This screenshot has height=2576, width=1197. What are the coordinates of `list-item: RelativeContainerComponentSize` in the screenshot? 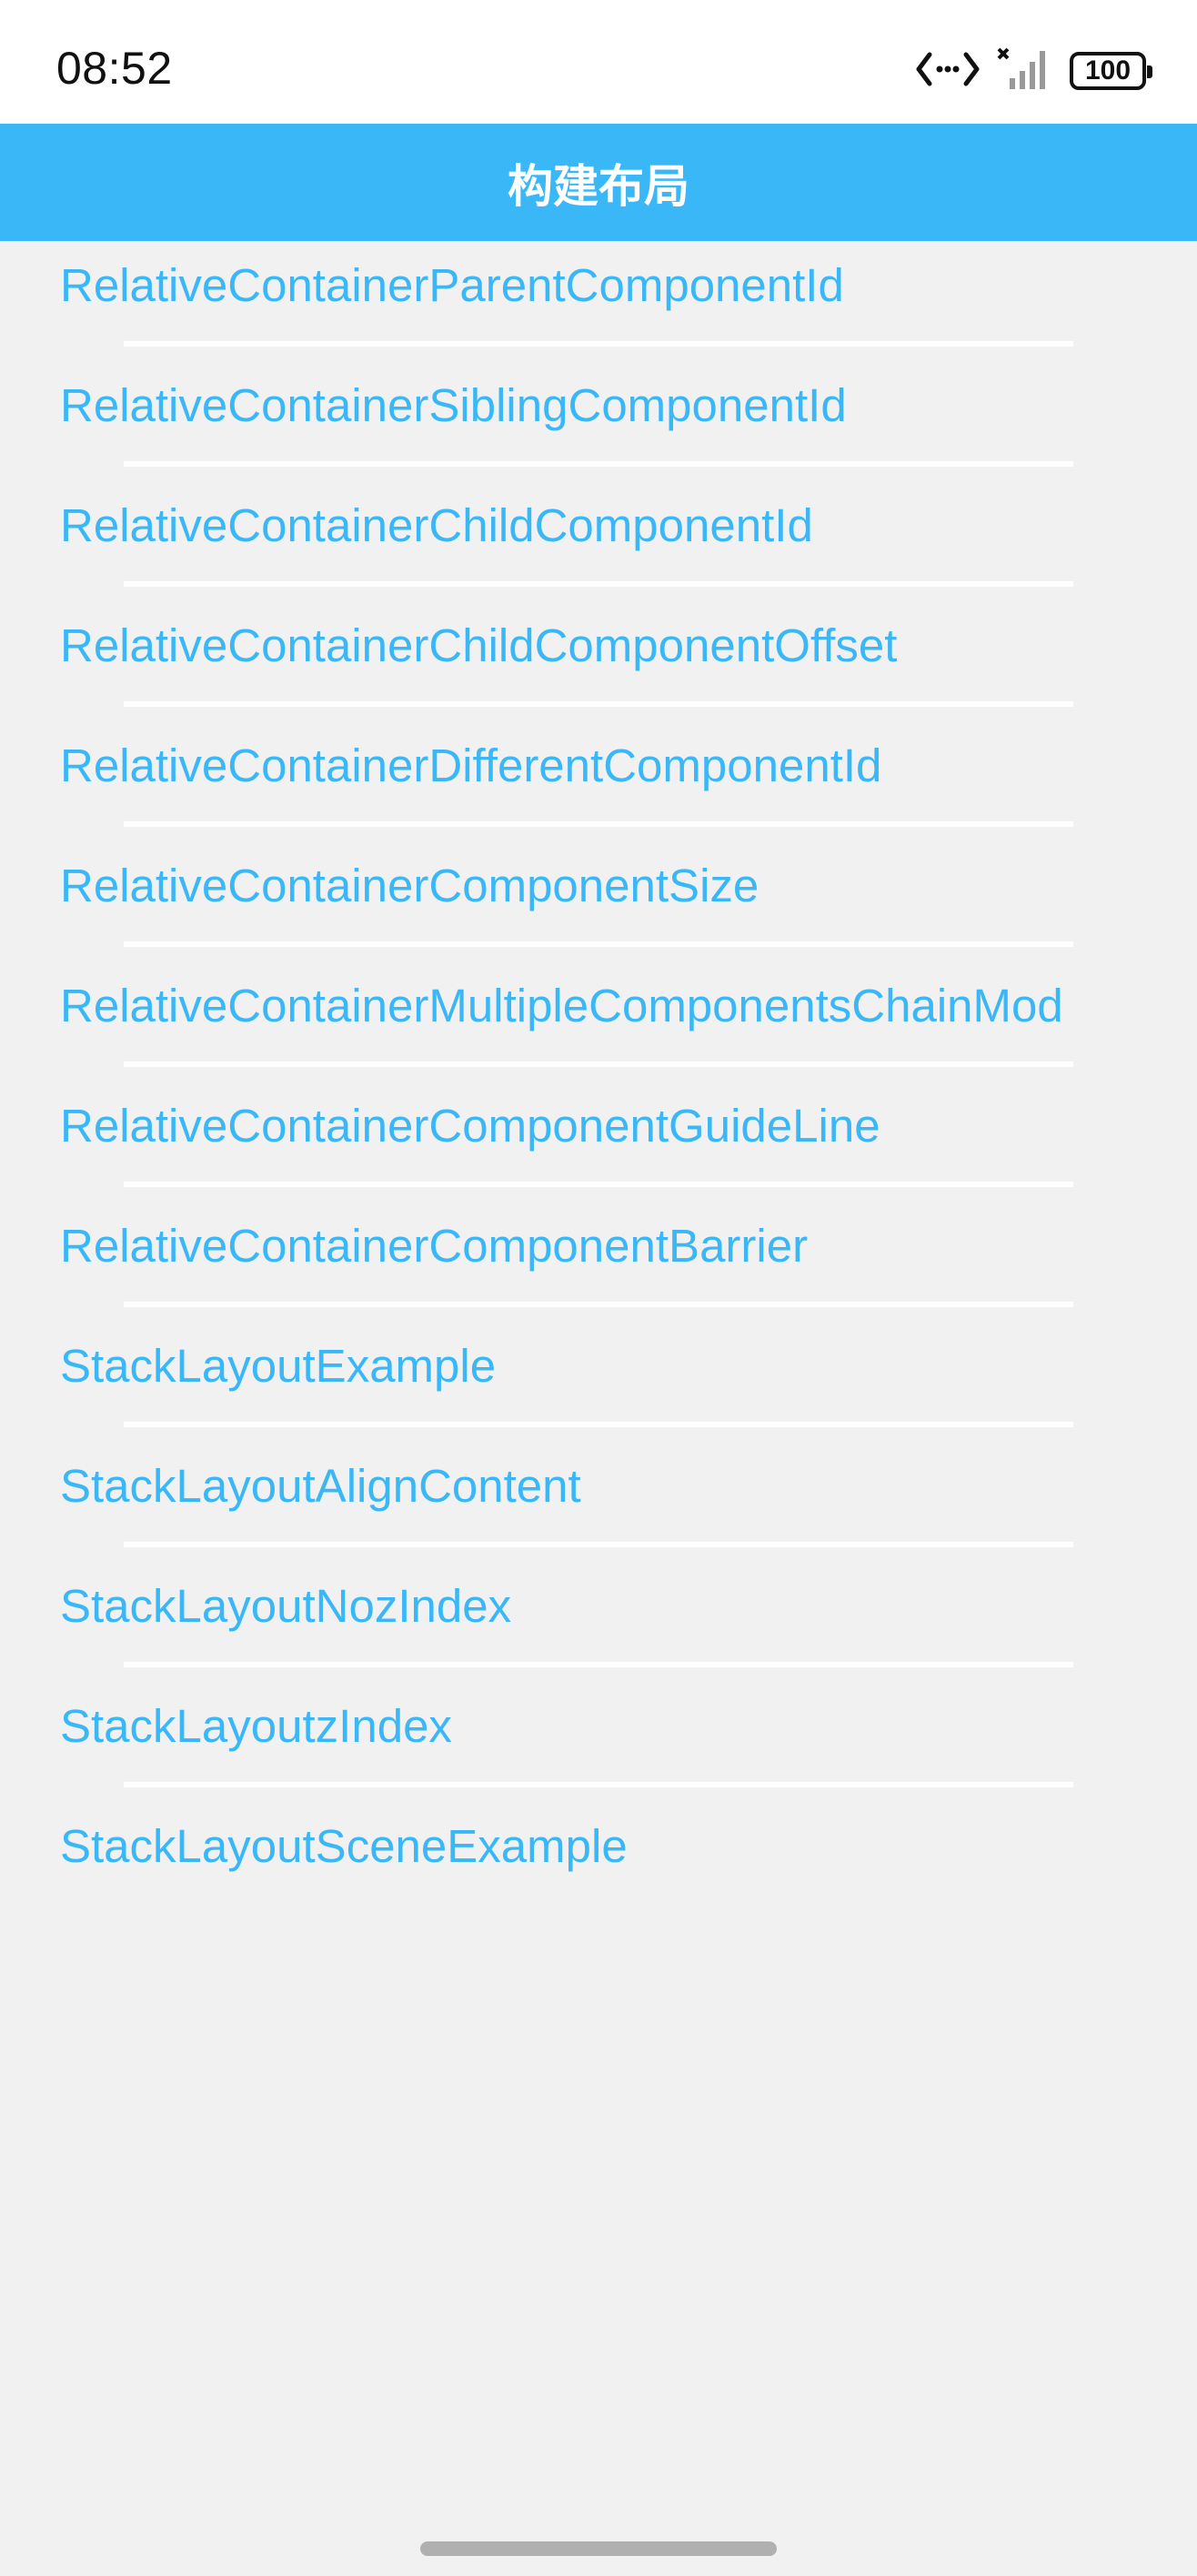 It's located at (598, 887).